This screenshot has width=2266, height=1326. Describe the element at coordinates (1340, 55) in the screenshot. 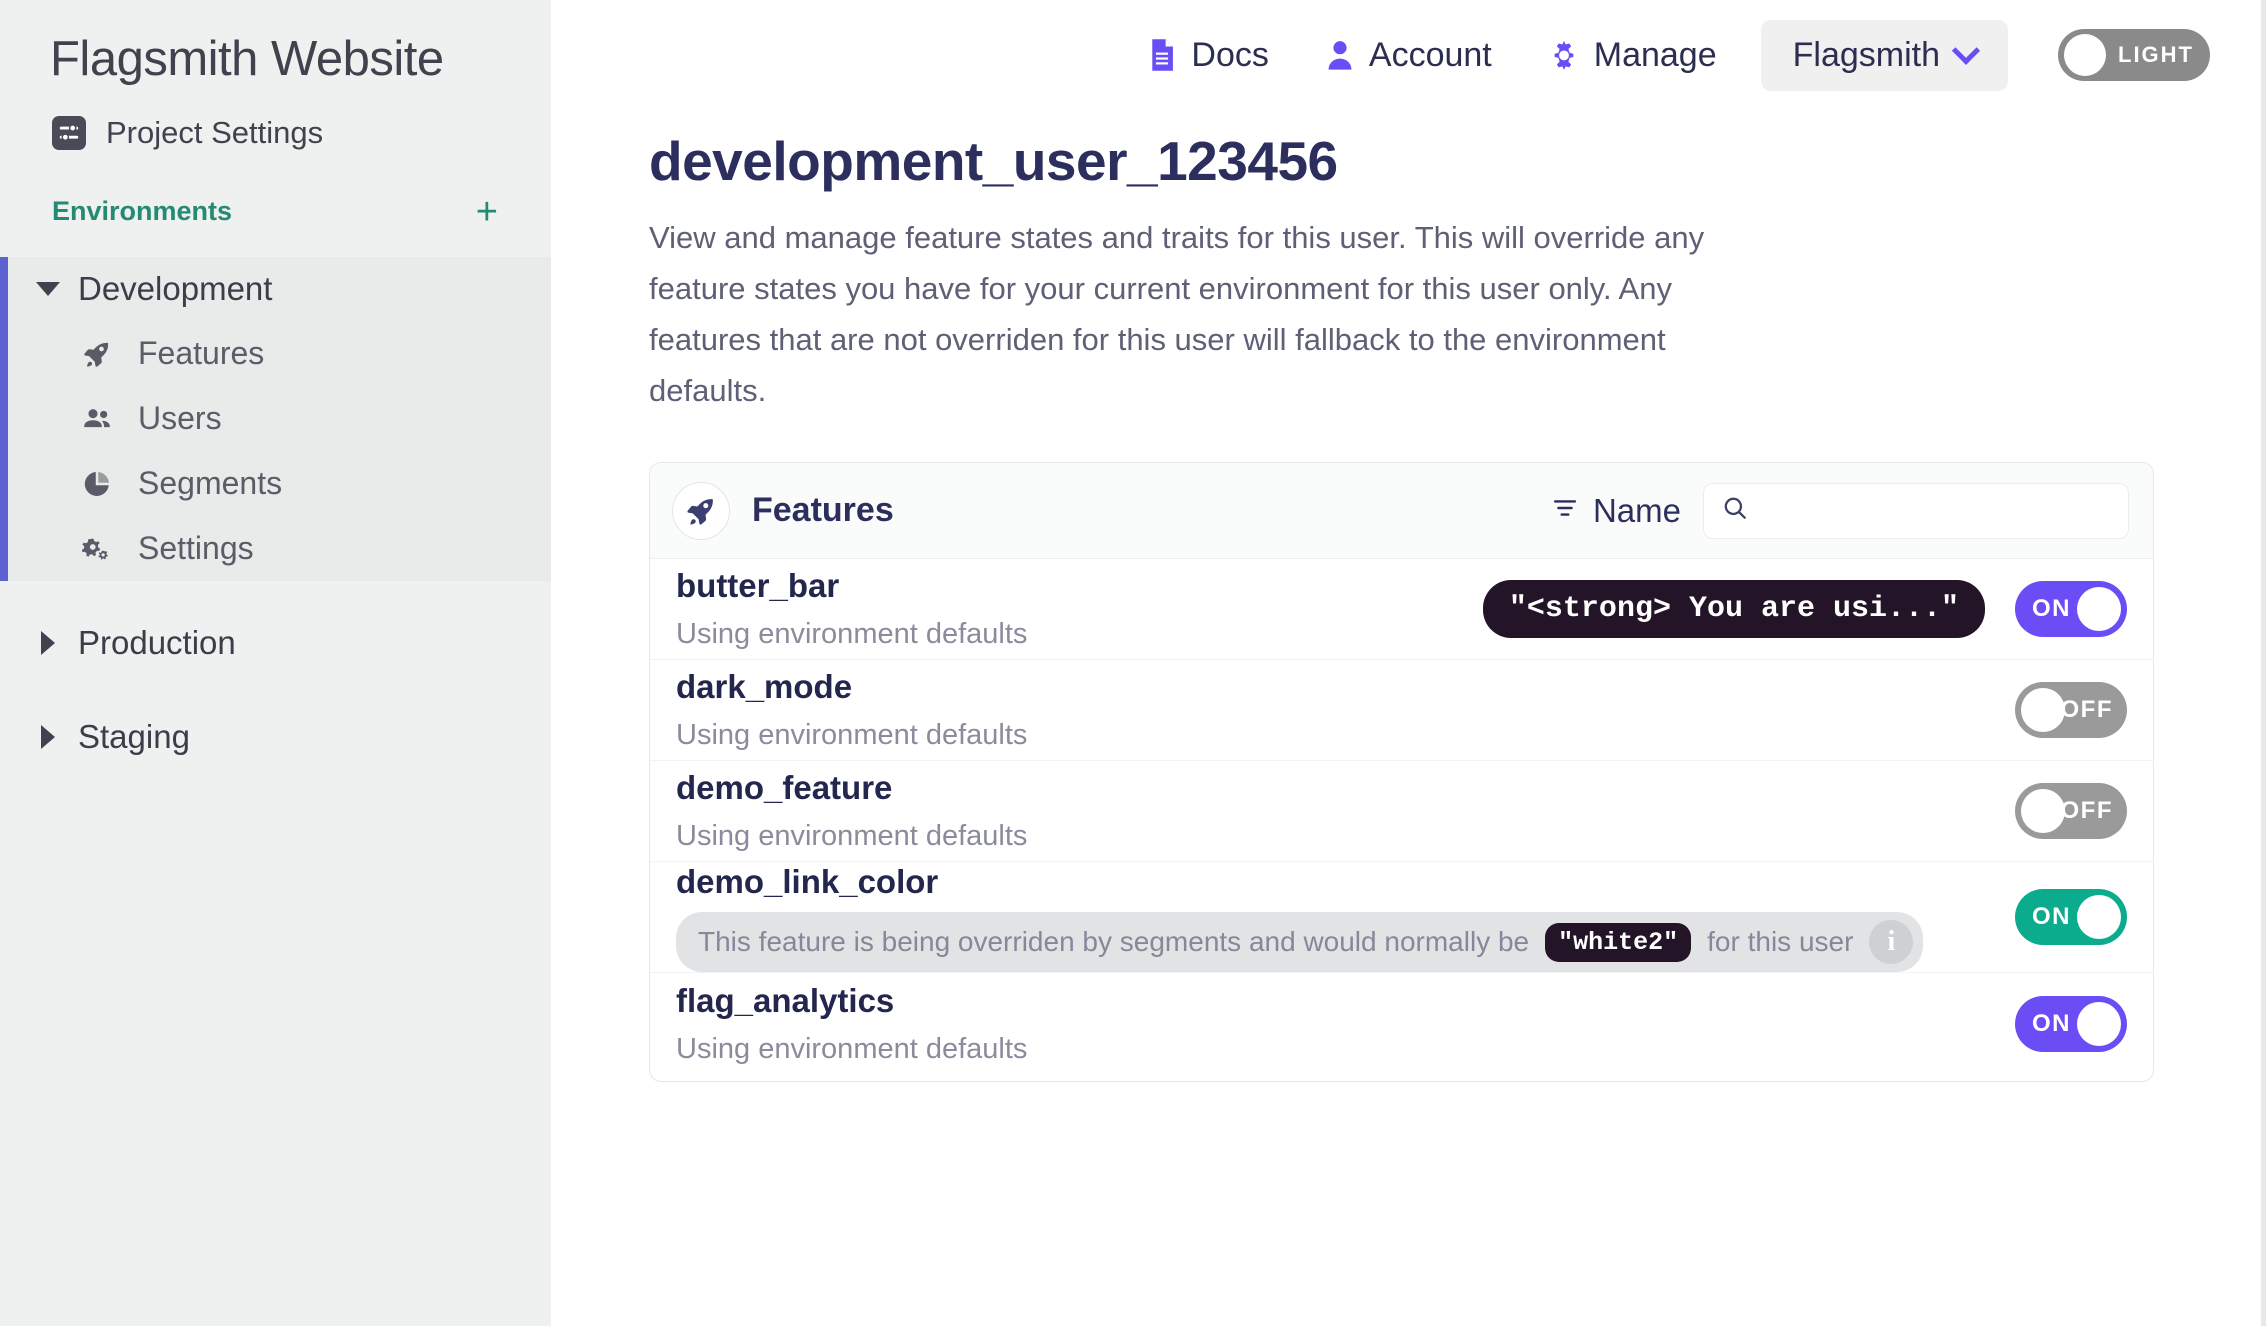

I see `person-icon` at that location.